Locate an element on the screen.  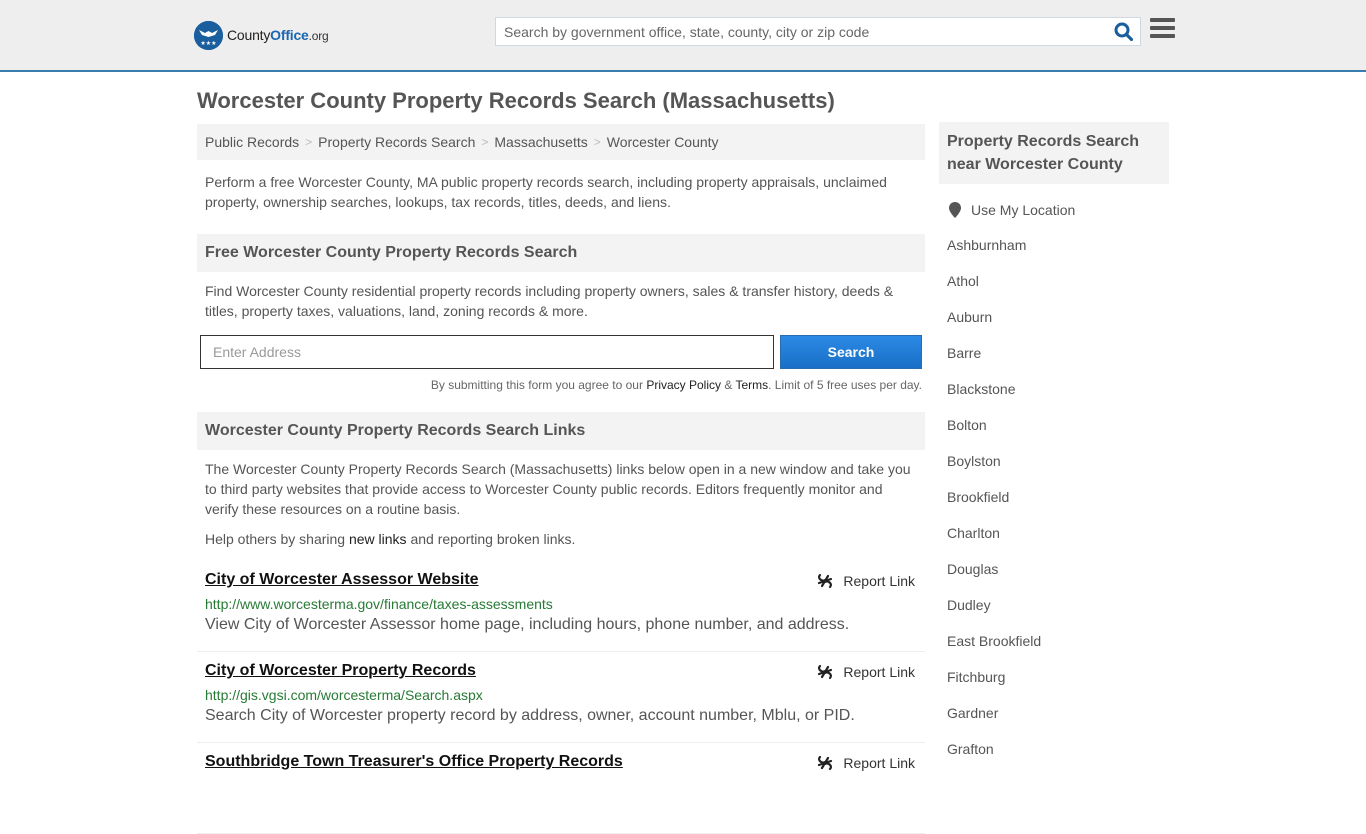
address-search-form: Search is located at coordinates (561, 352).